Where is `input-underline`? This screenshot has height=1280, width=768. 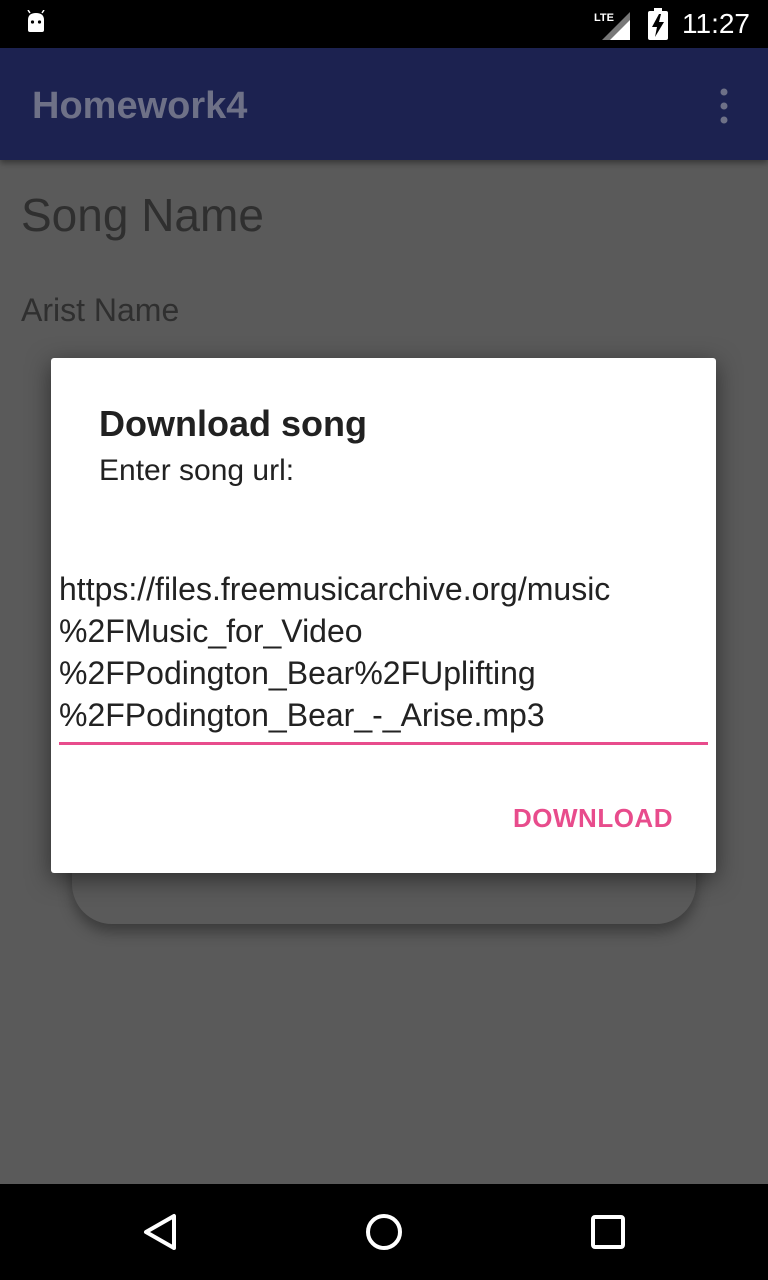 input-underline is located at coordinates (383, 743).